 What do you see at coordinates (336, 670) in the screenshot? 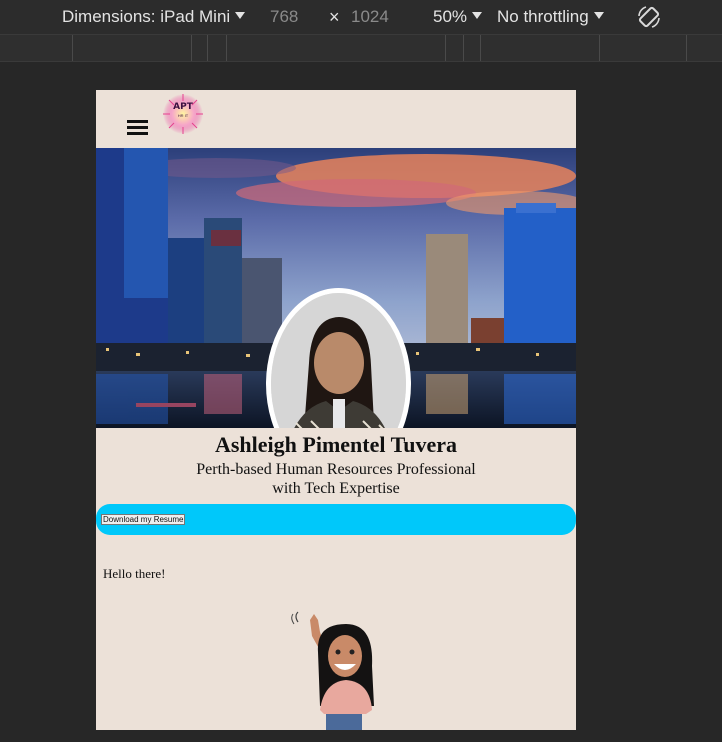
I see `waving-avatar-image` at bounding box center [336, 670].